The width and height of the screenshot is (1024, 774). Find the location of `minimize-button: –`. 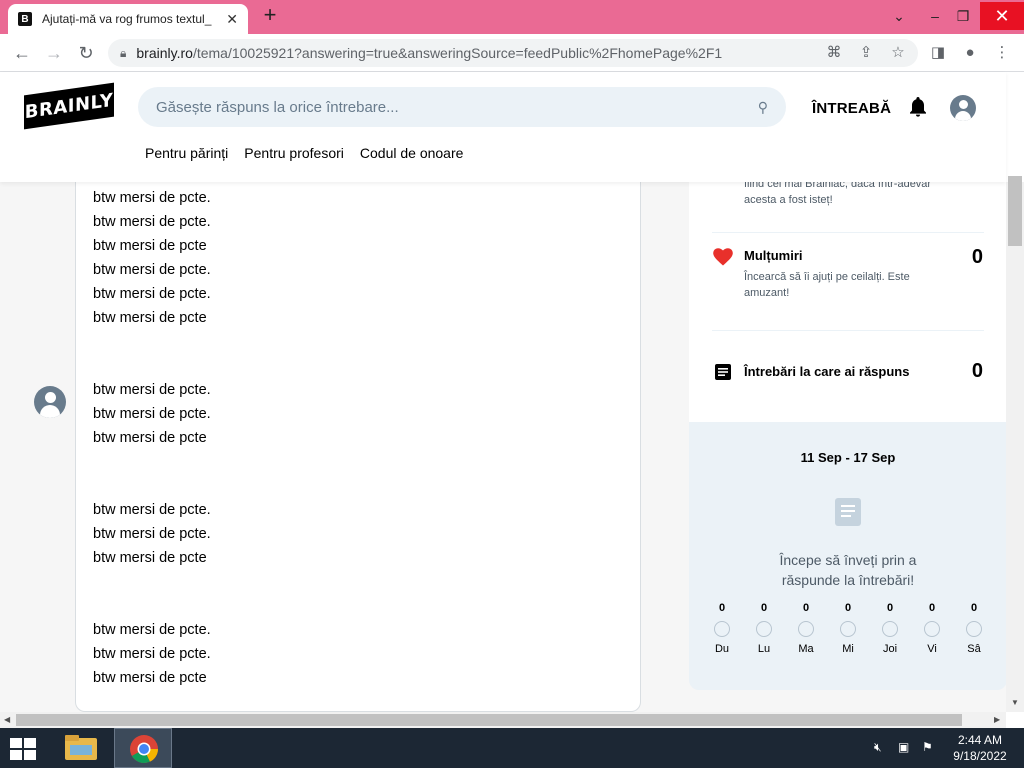

minimize-button: – is located at coordinates (935, 16).